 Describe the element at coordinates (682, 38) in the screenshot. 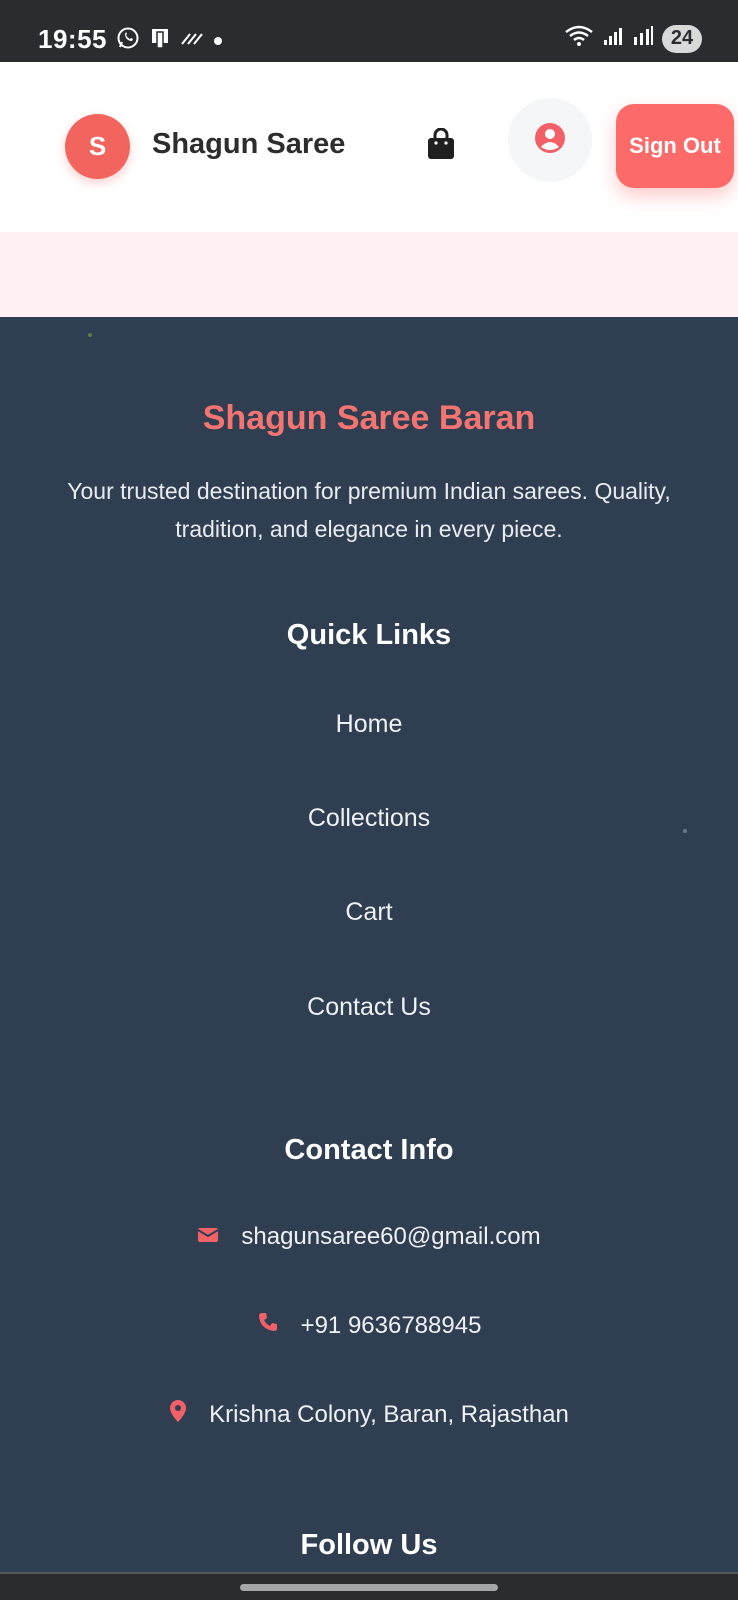

I see `battery-indicator: 24` at that location.